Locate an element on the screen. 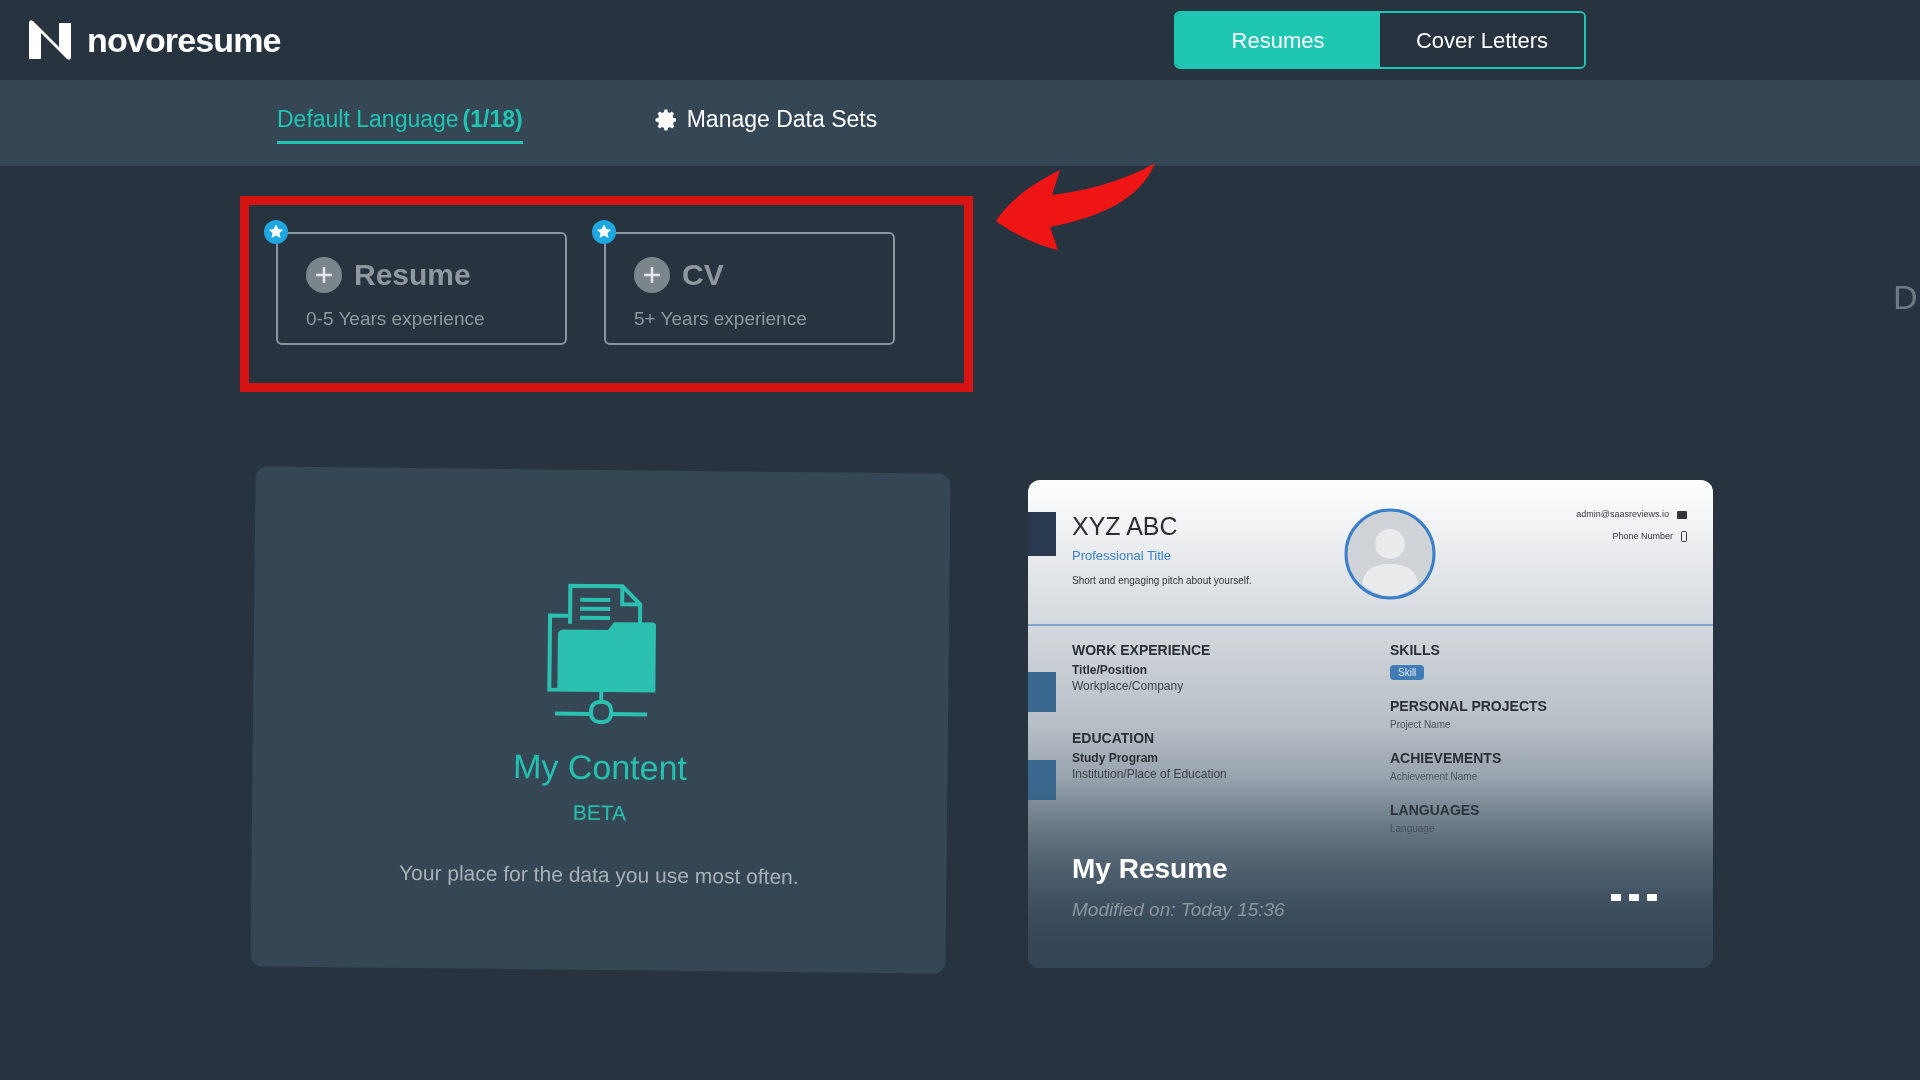  mail-icon is located at coordinates (1682, 514).